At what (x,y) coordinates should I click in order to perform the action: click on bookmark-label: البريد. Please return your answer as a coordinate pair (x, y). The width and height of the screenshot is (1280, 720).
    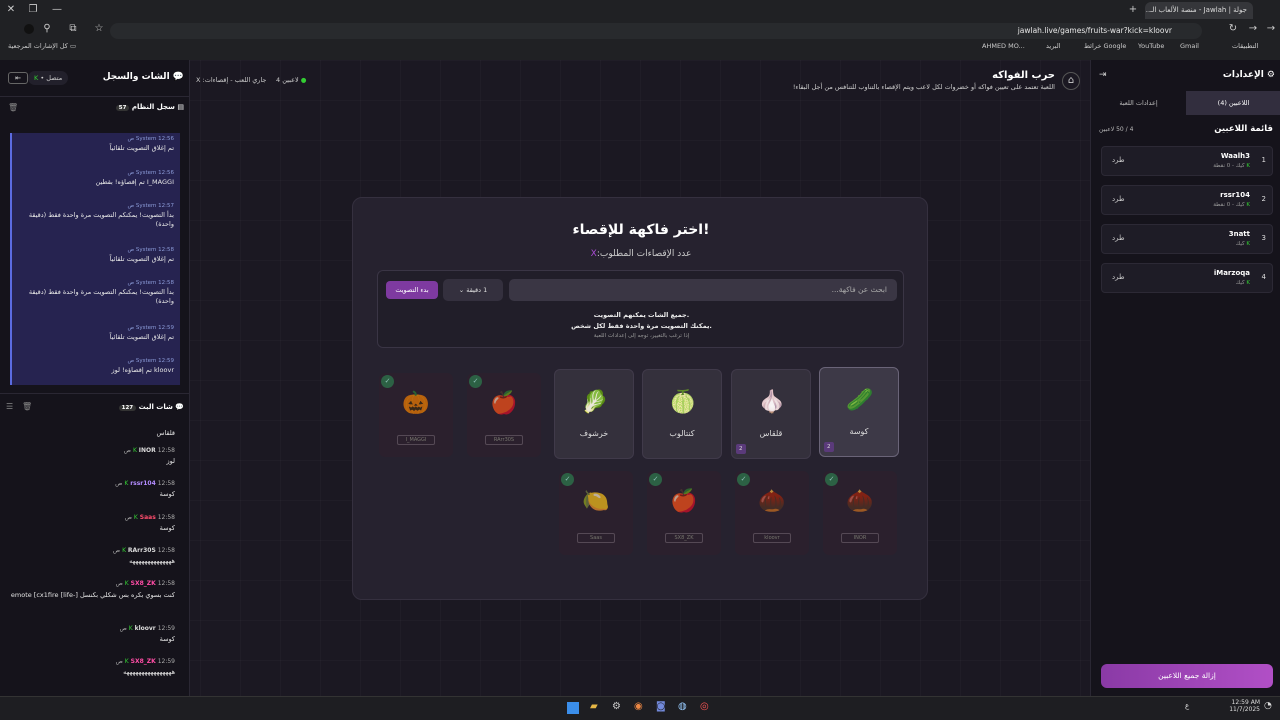
    Looking at the image, I should click on (1053, 46).